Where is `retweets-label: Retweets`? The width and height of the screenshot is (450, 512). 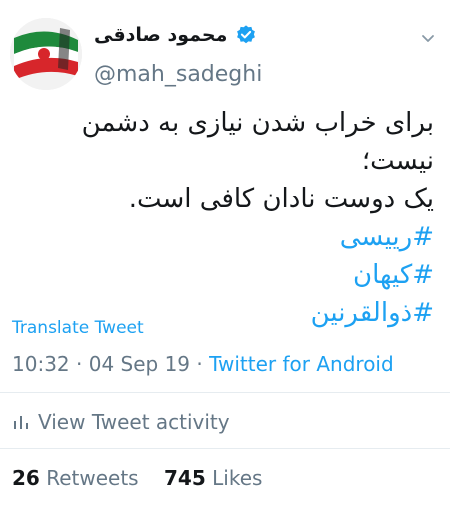 retweets-label: Retweets is located at coordinates (92, 478).